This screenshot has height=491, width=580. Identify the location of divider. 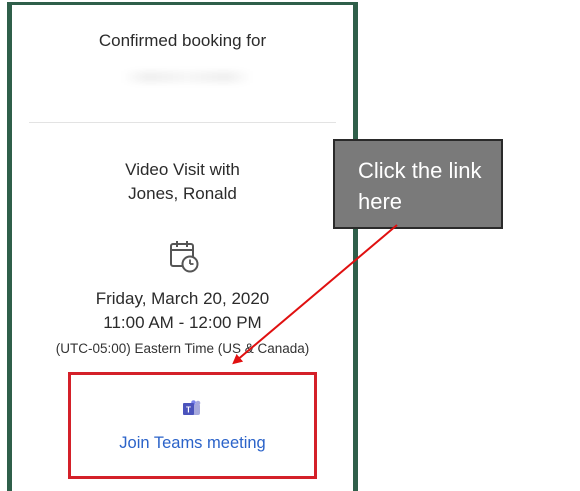
(182, 122).